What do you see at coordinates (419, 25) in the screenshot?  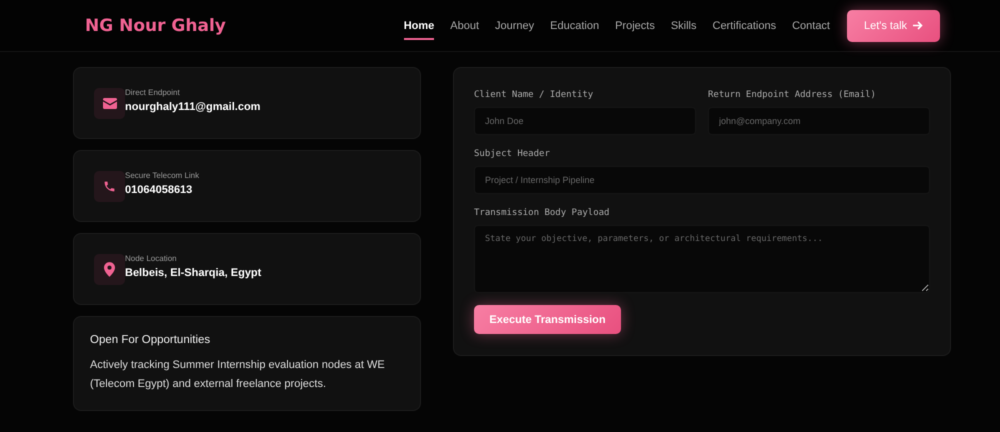 I see `nav-link: Home` at bounding box center [419, 25].